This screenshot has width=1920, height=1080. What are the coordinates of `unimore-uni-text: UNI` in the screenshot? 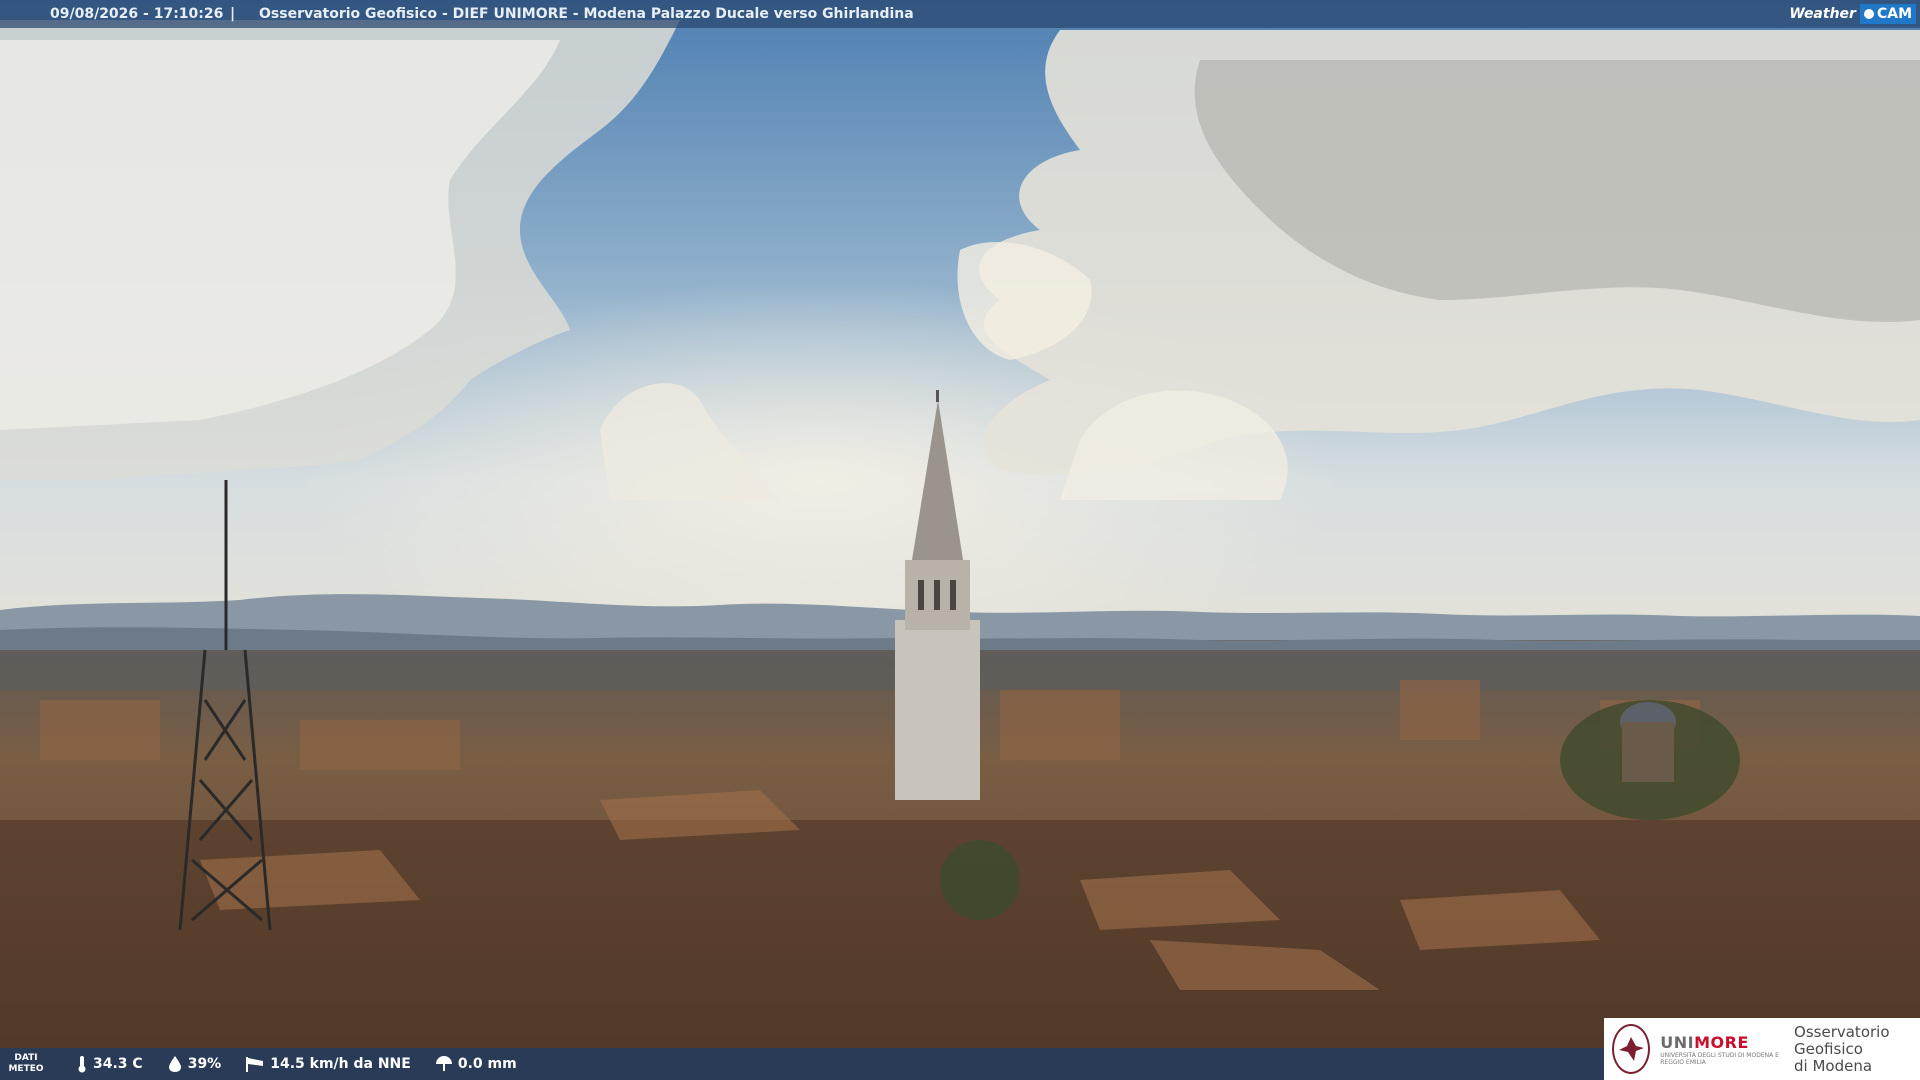 It's located at (1677, 1042).